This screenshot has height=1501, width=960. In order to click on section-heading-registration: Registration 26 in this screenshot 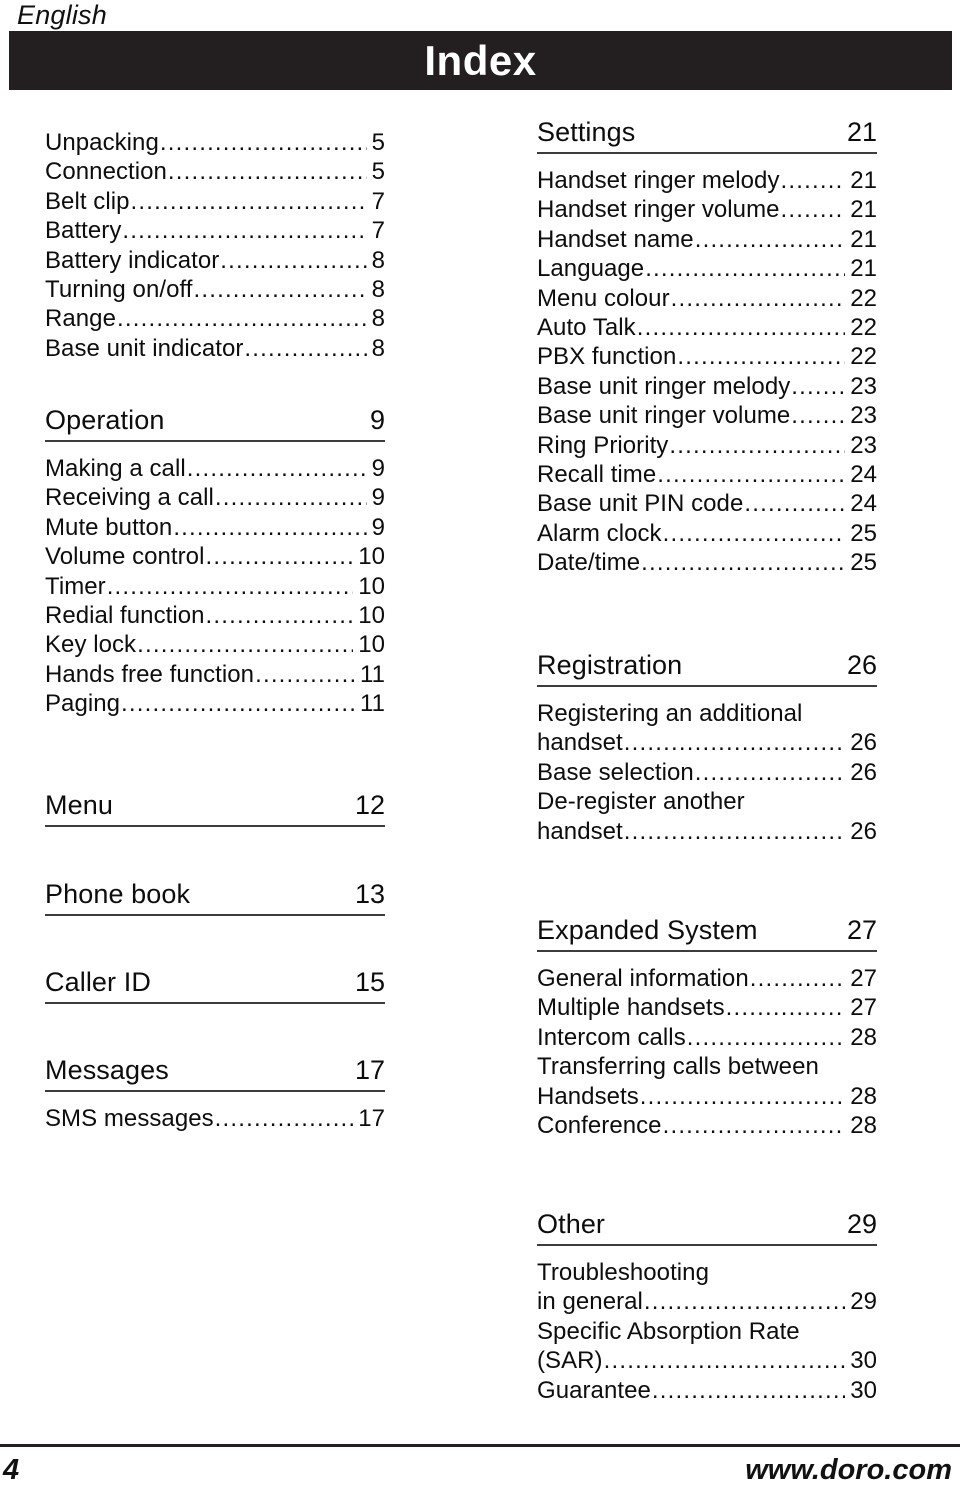, I will do `click(707, 668)`.